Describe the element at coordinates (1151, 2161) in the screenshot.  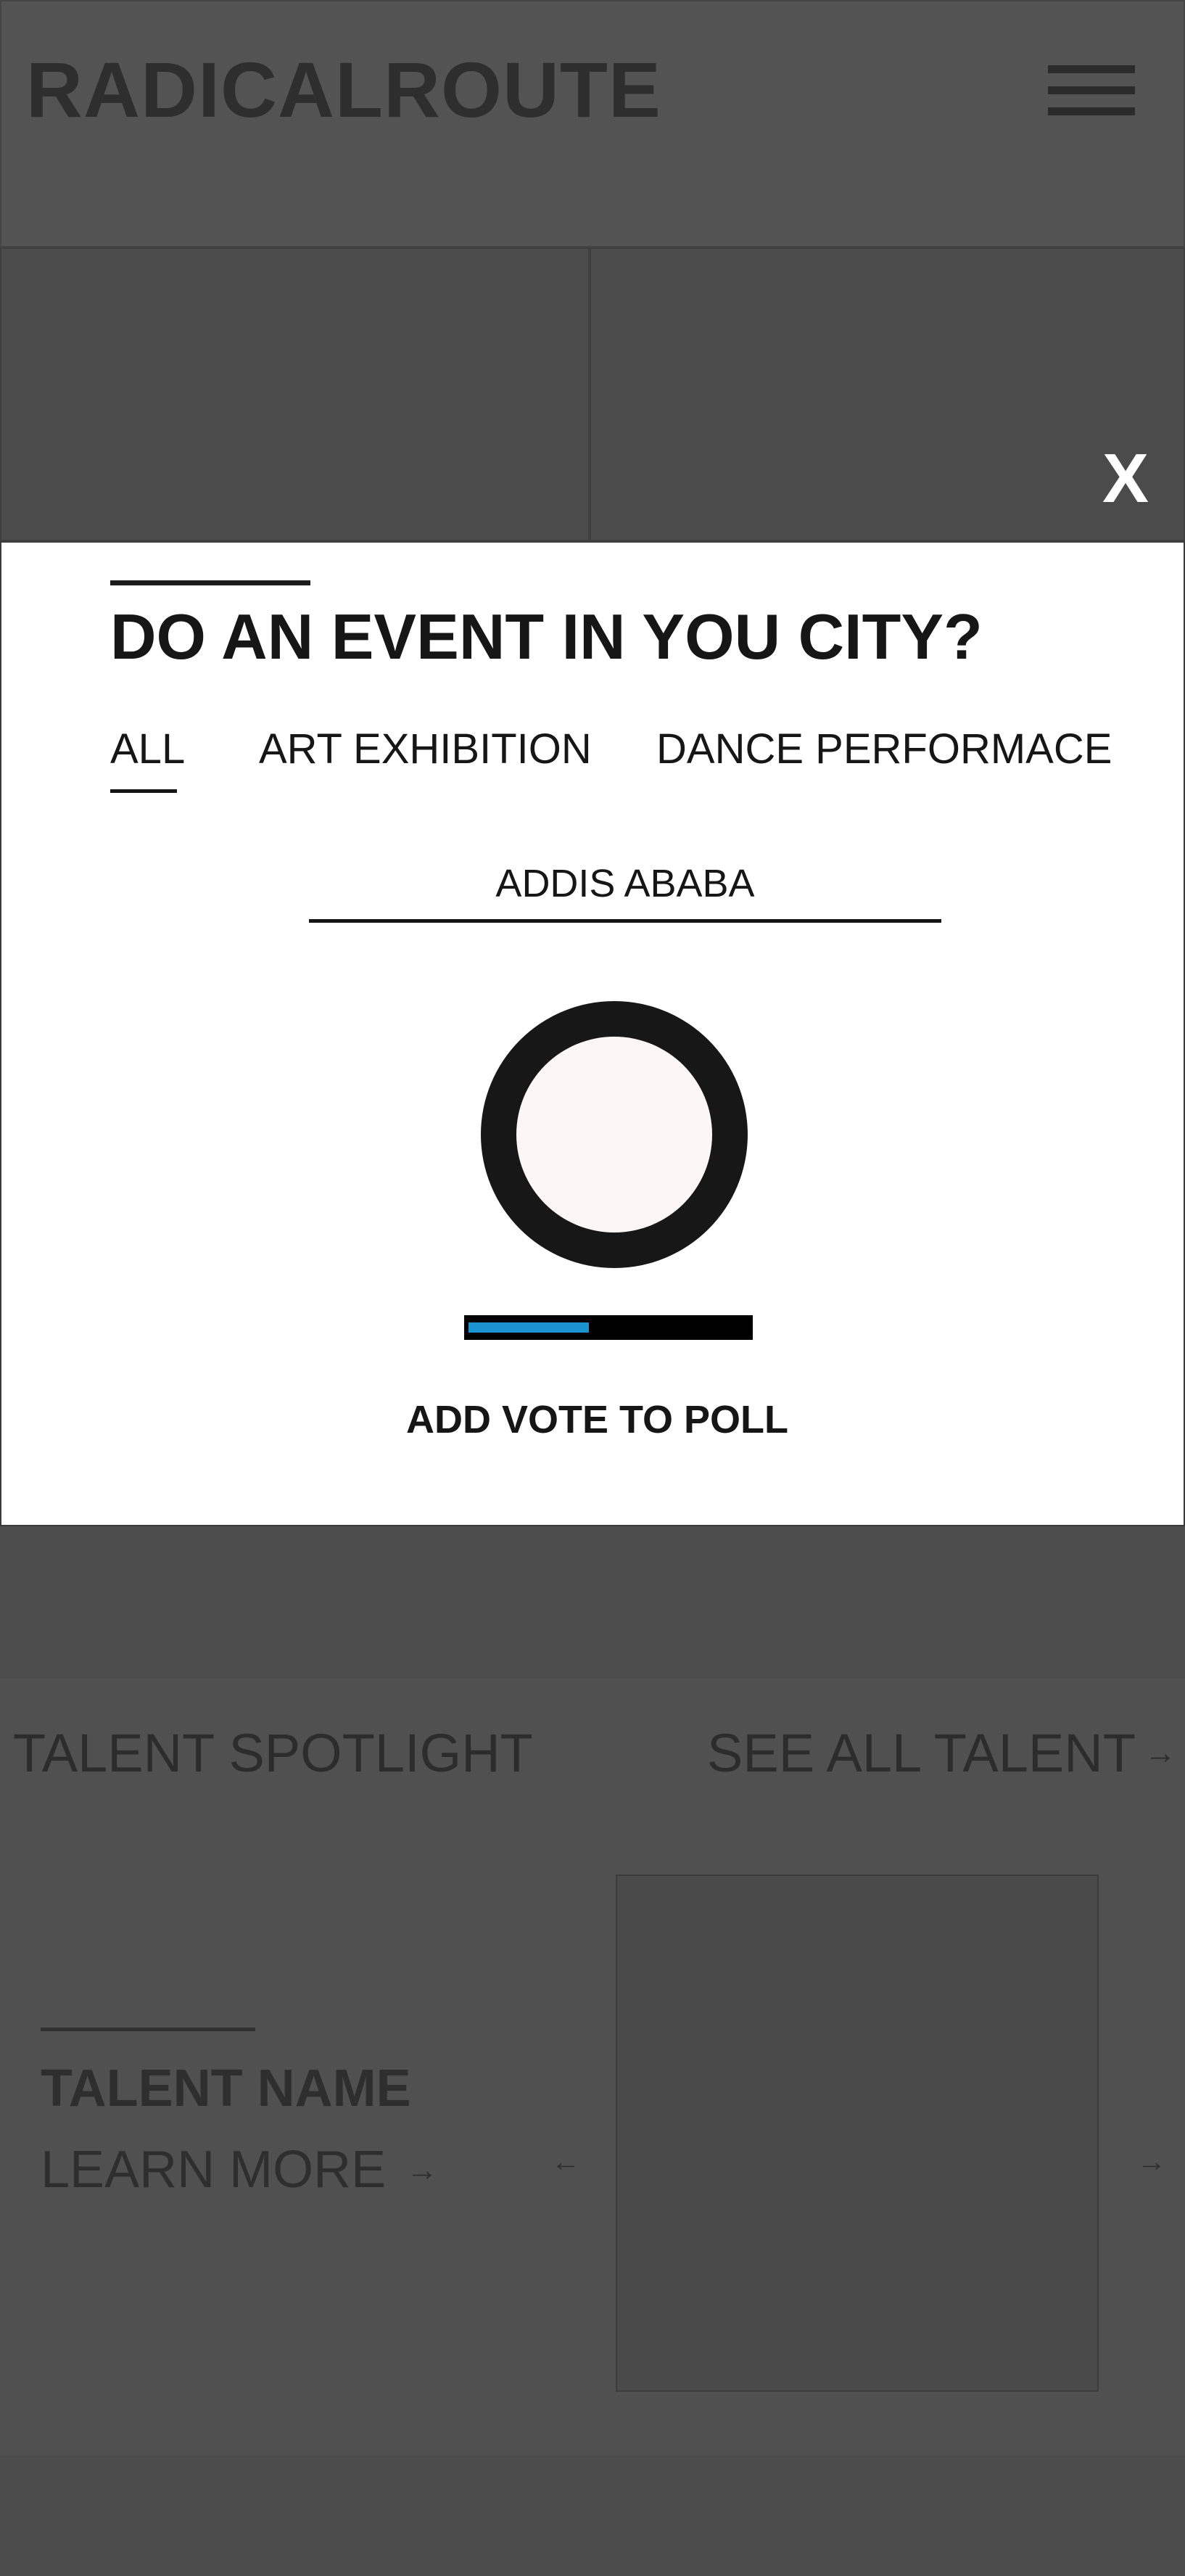
I see `carousel-next-icon: →` at that location.